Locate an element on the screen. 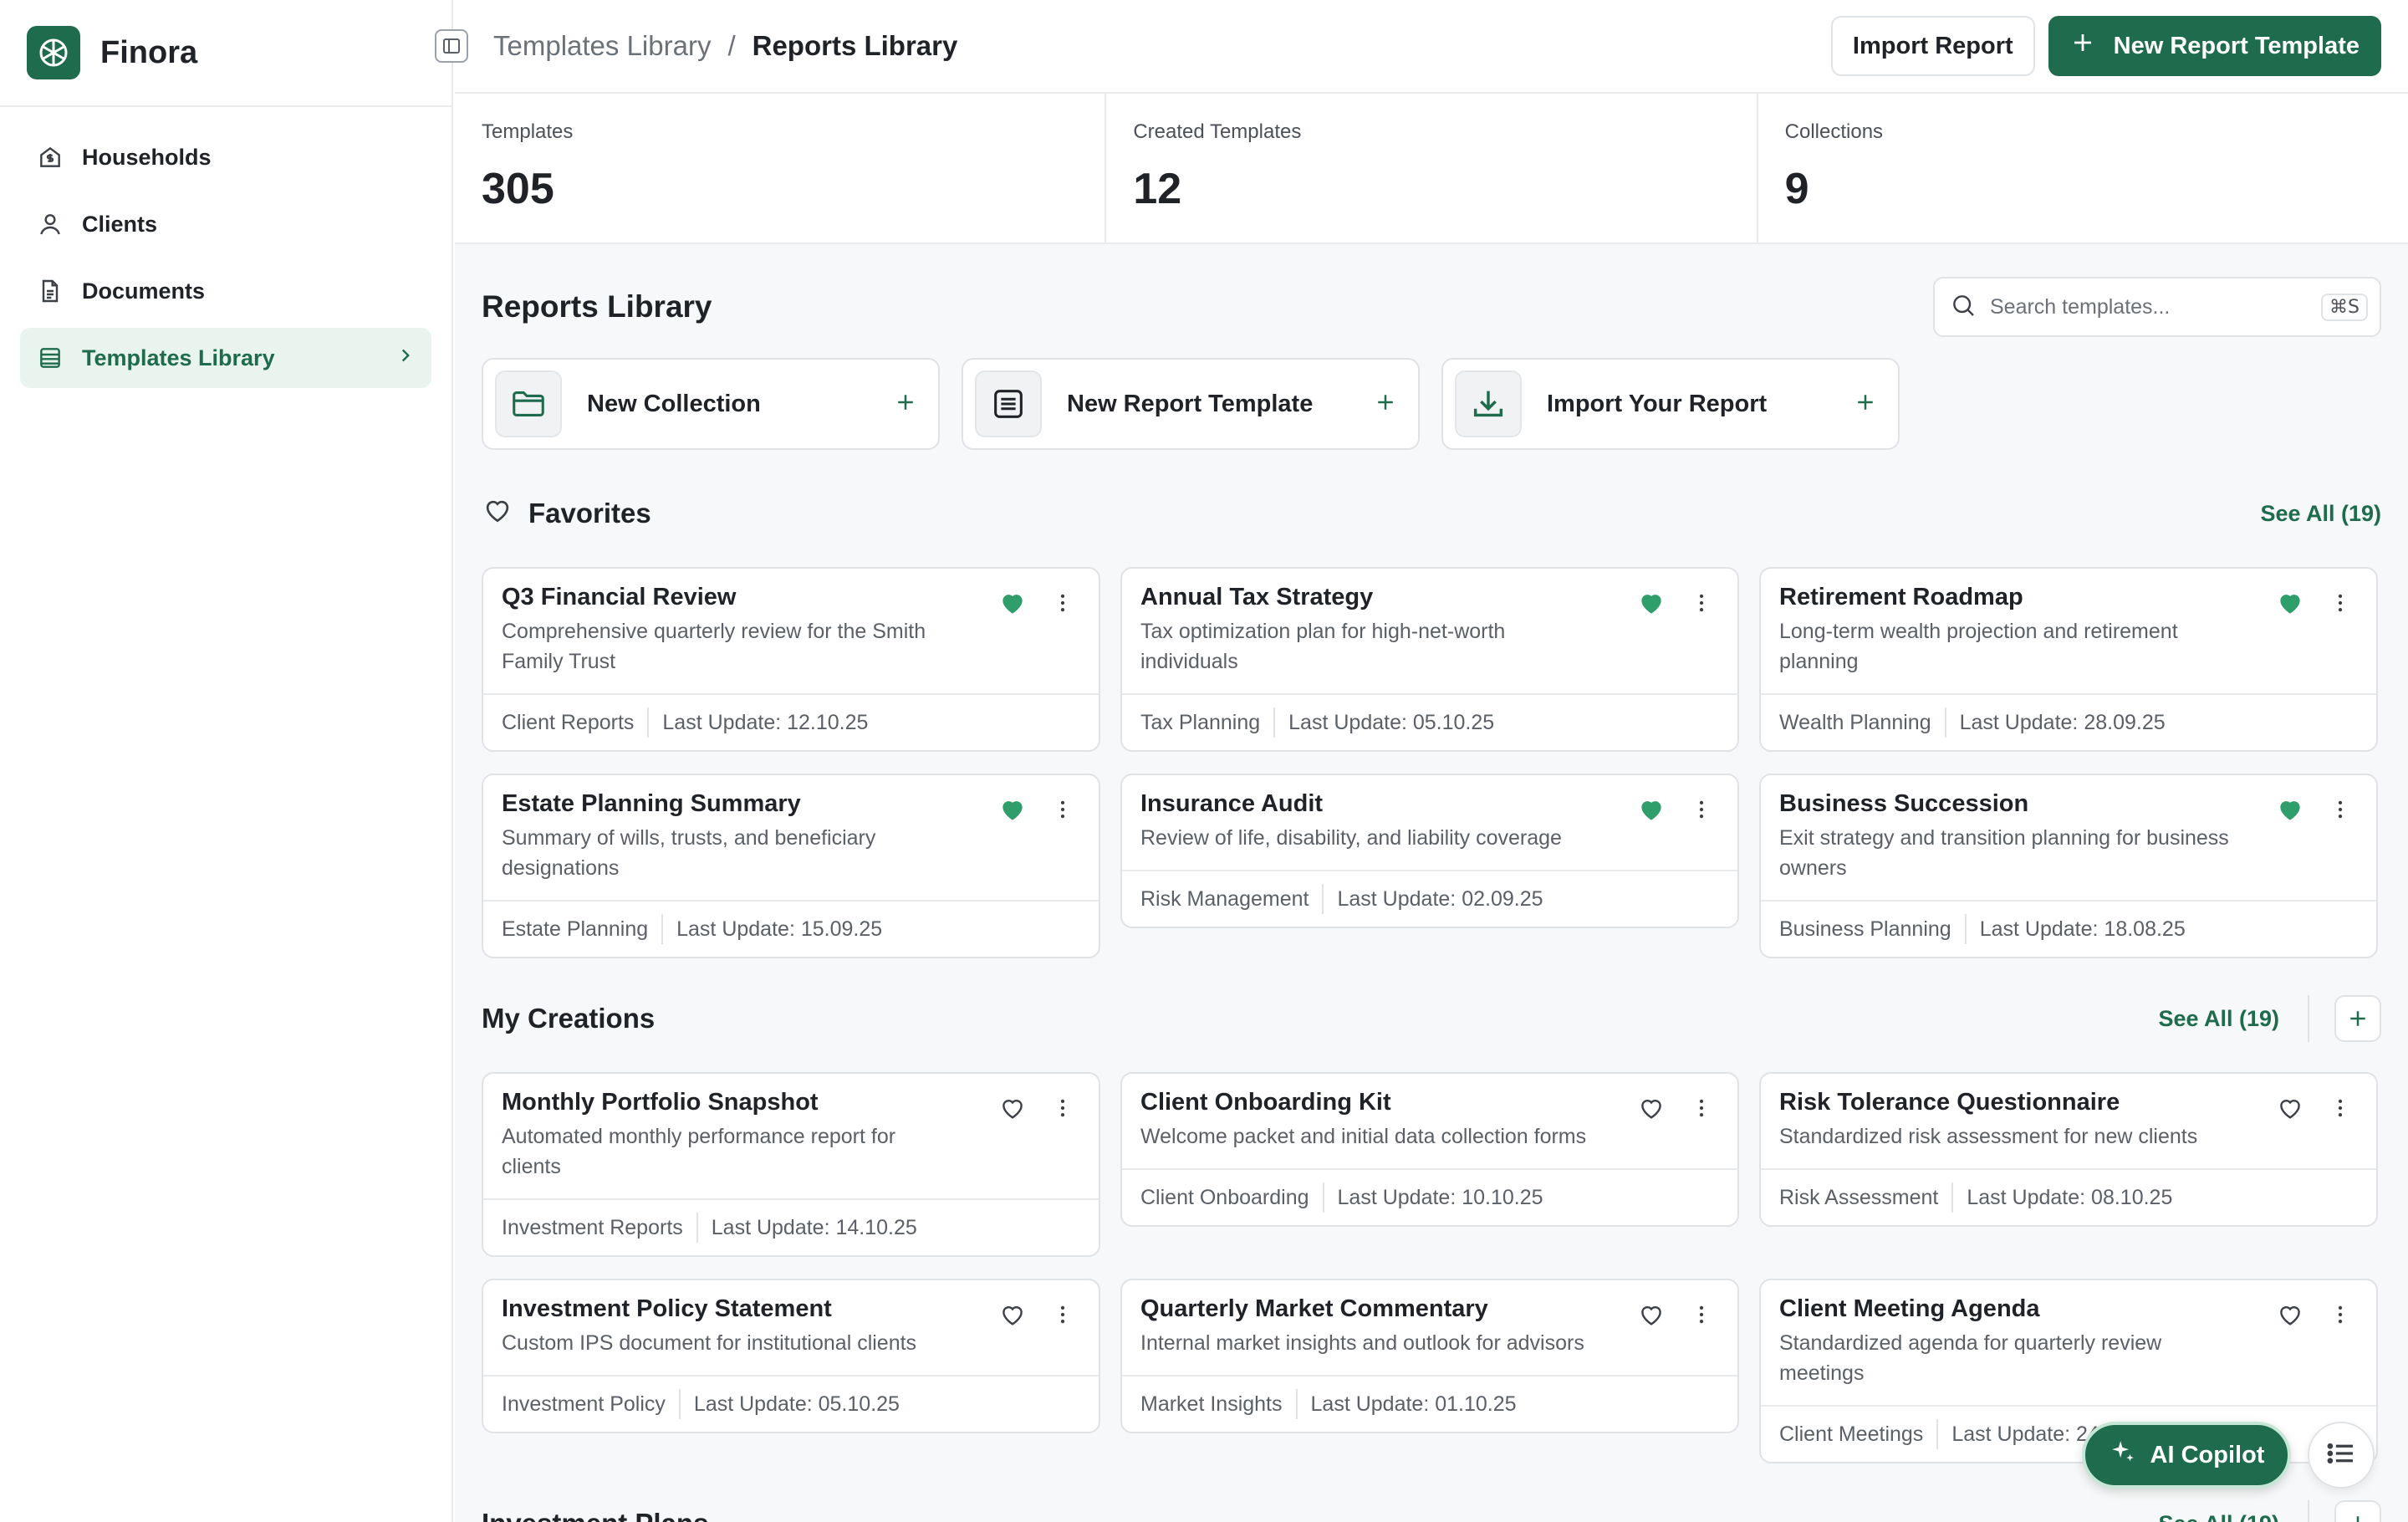 This screenshot has width=2408, height=1522. card-footer: Client Reports Last Update: 12.10.25 is located at coordinates (791, 722).